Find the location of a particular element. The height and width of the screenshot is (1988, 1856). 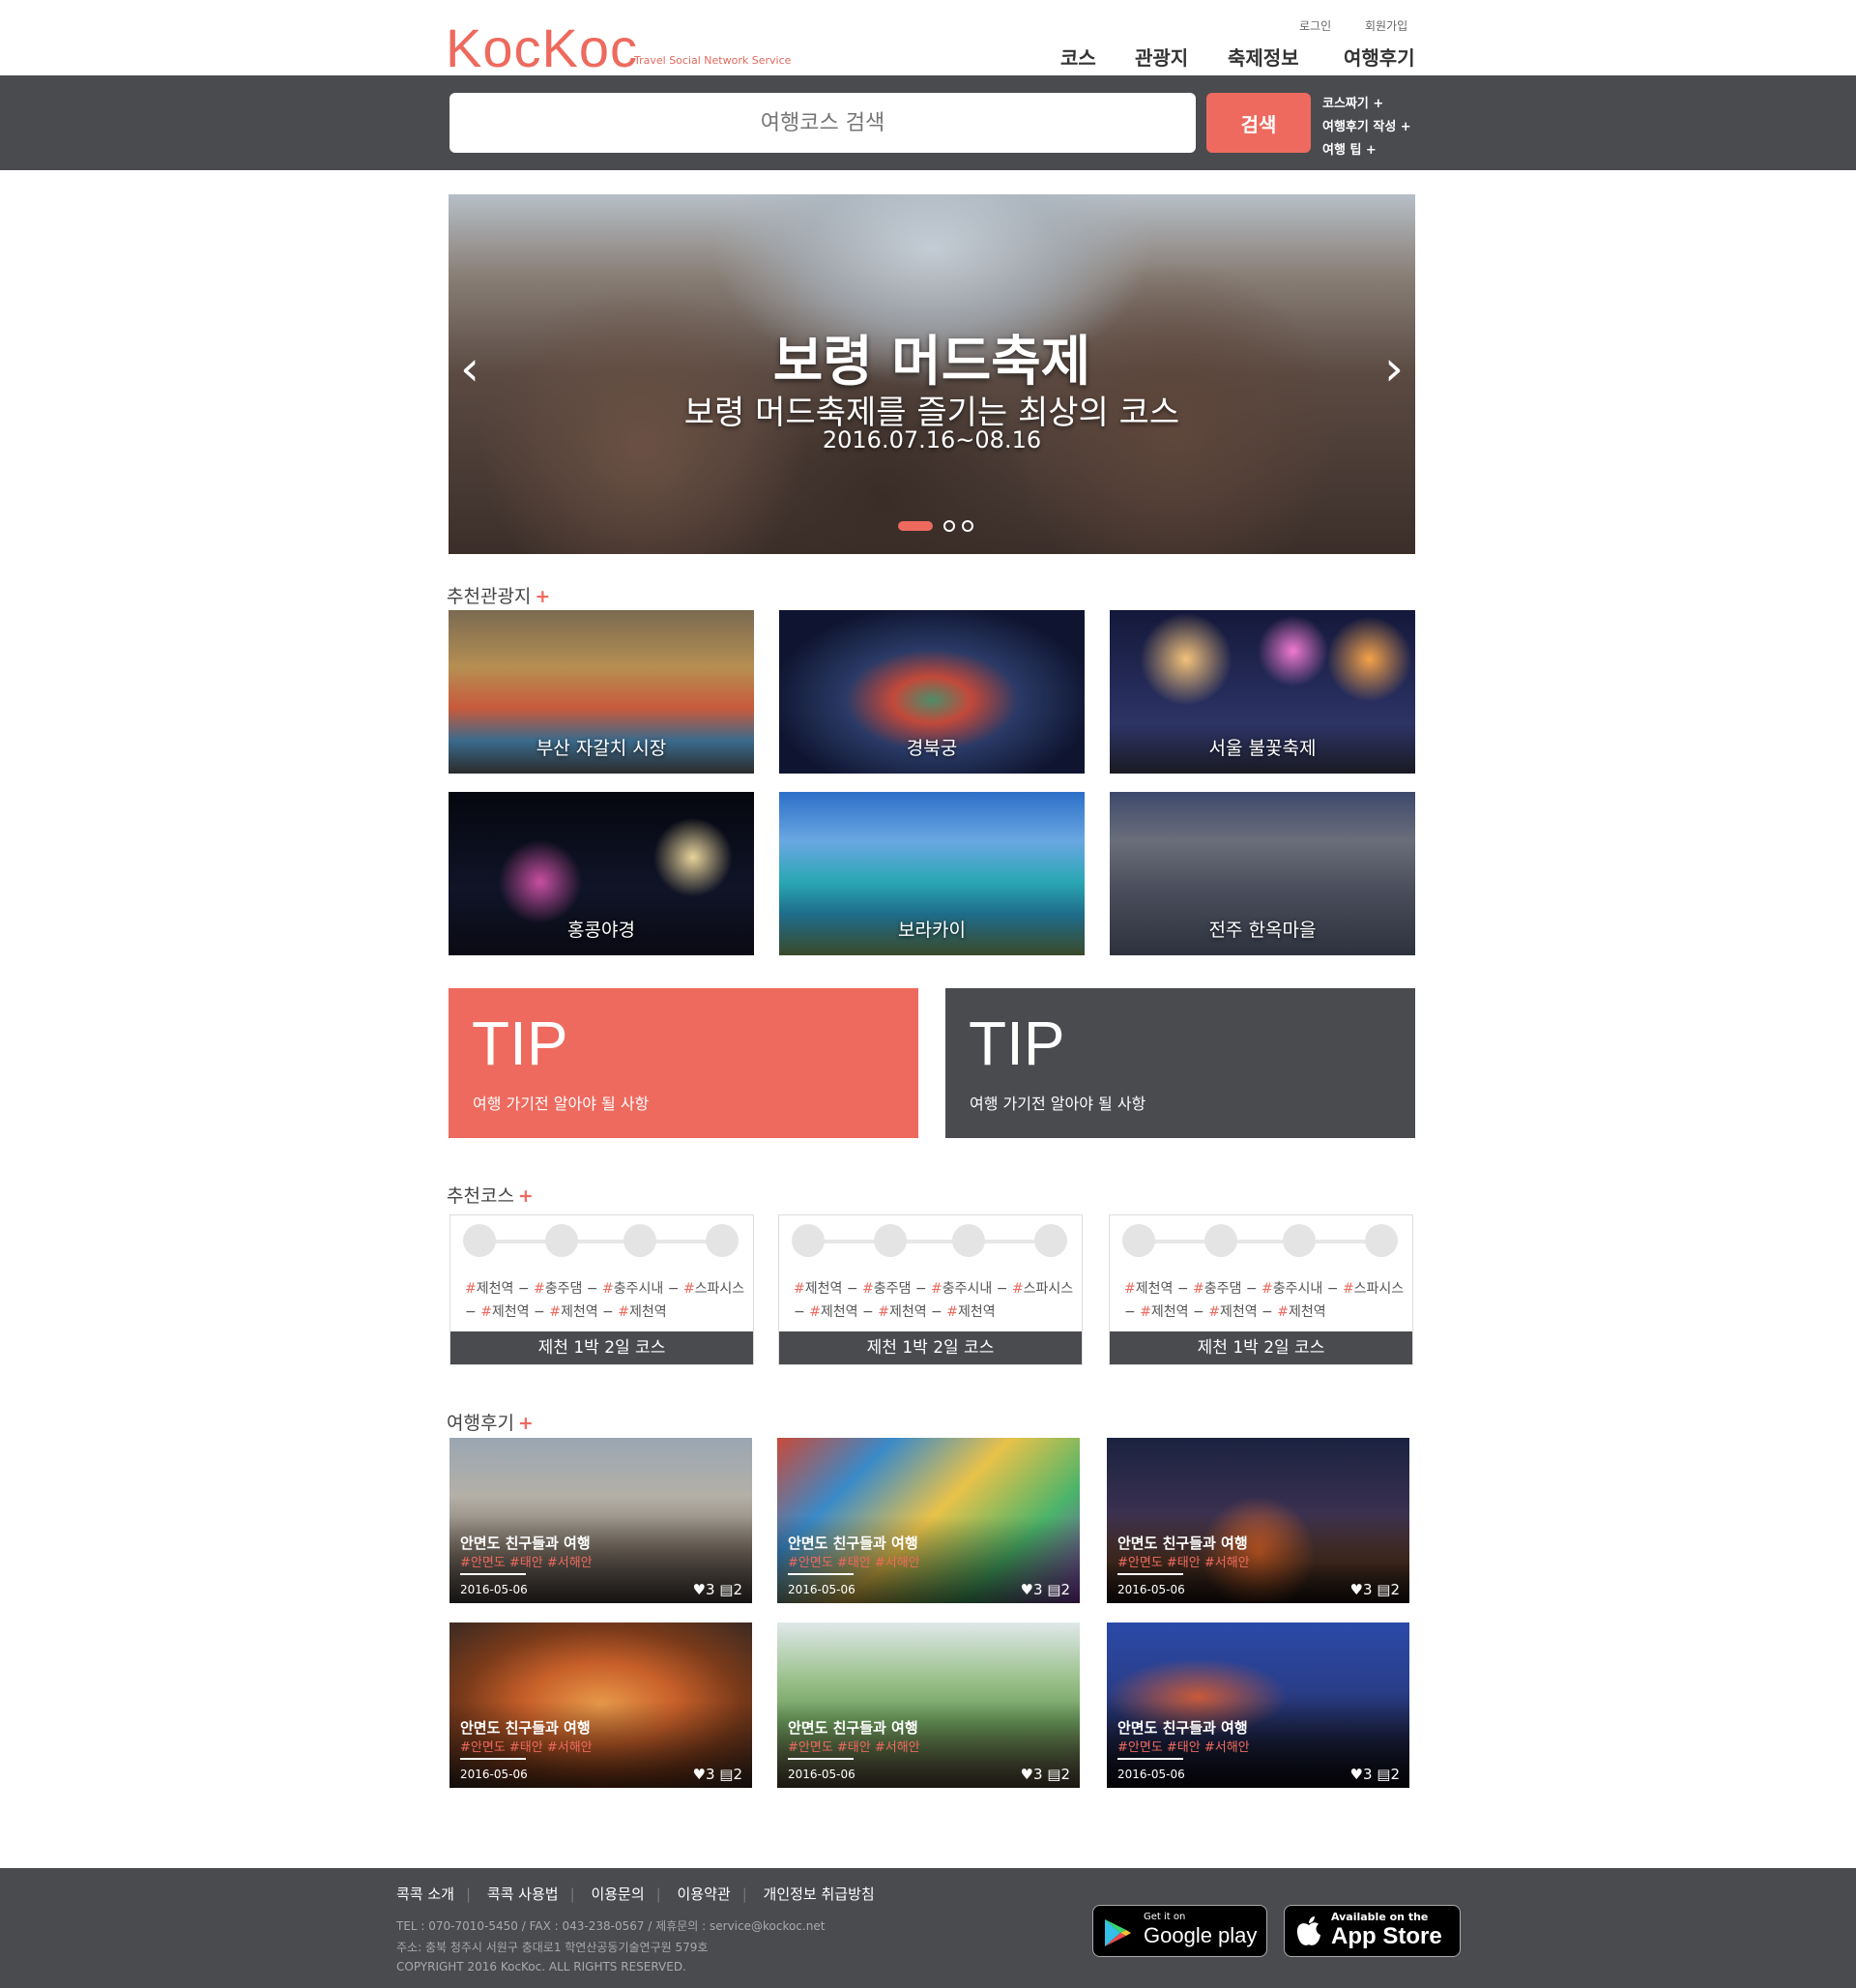

attraction-tile: 보라카이 is located at coordinates (932, 873).